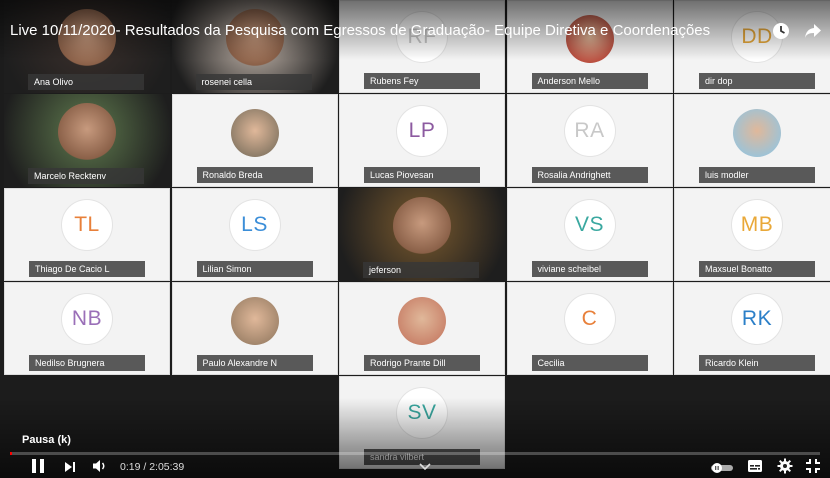  Describe the element at coordinates (87, 319) in the screenshot. I see `initials-avatar: NB` at that location.